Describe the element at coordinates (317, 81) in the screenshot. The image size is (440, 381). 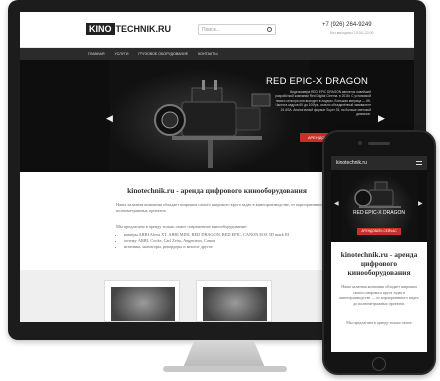
I see `hero-title: RED EPIC-X DRAGON` at that location.